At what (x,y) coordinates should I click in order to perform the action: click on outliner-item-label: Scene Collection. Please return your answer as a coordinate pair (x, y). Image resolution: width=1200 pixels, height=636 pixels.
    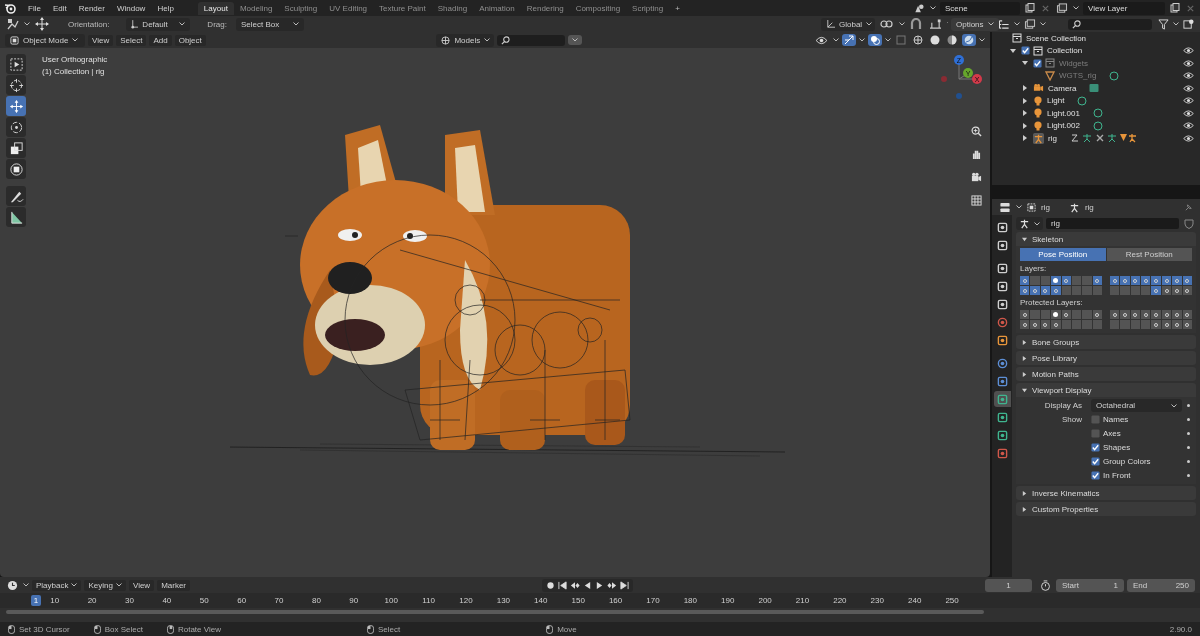
    Looking at the image, I should click on (1056, 38).